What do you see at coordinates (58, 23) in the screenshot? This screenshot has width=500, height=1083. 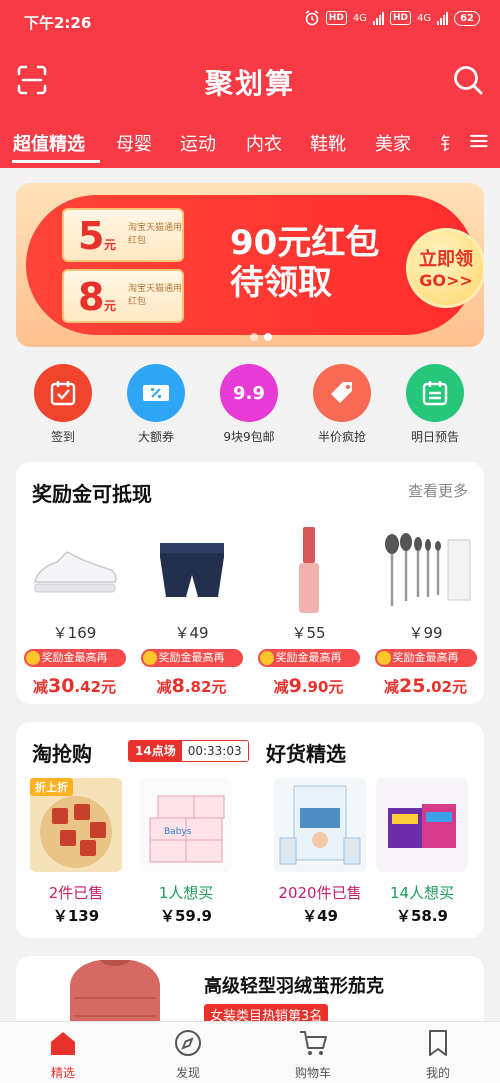 I see `status-time: 下午2:26` at bounding box center [58, 23].